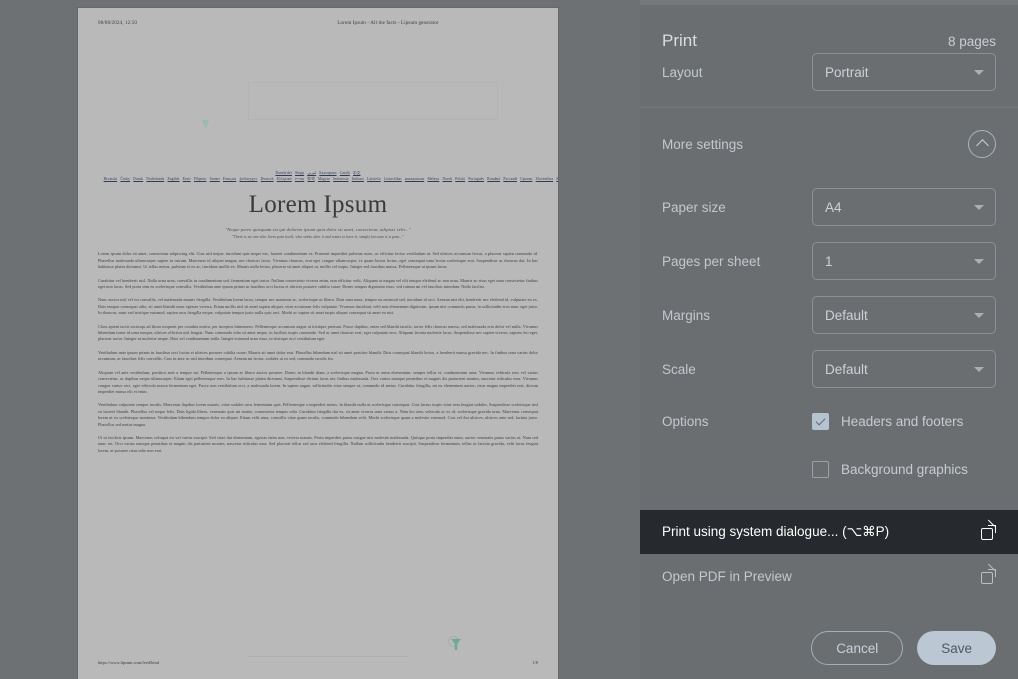  Describe the element at coordinates (138, 179) in the screenshot. I see `language-link: Dansk` at that location.